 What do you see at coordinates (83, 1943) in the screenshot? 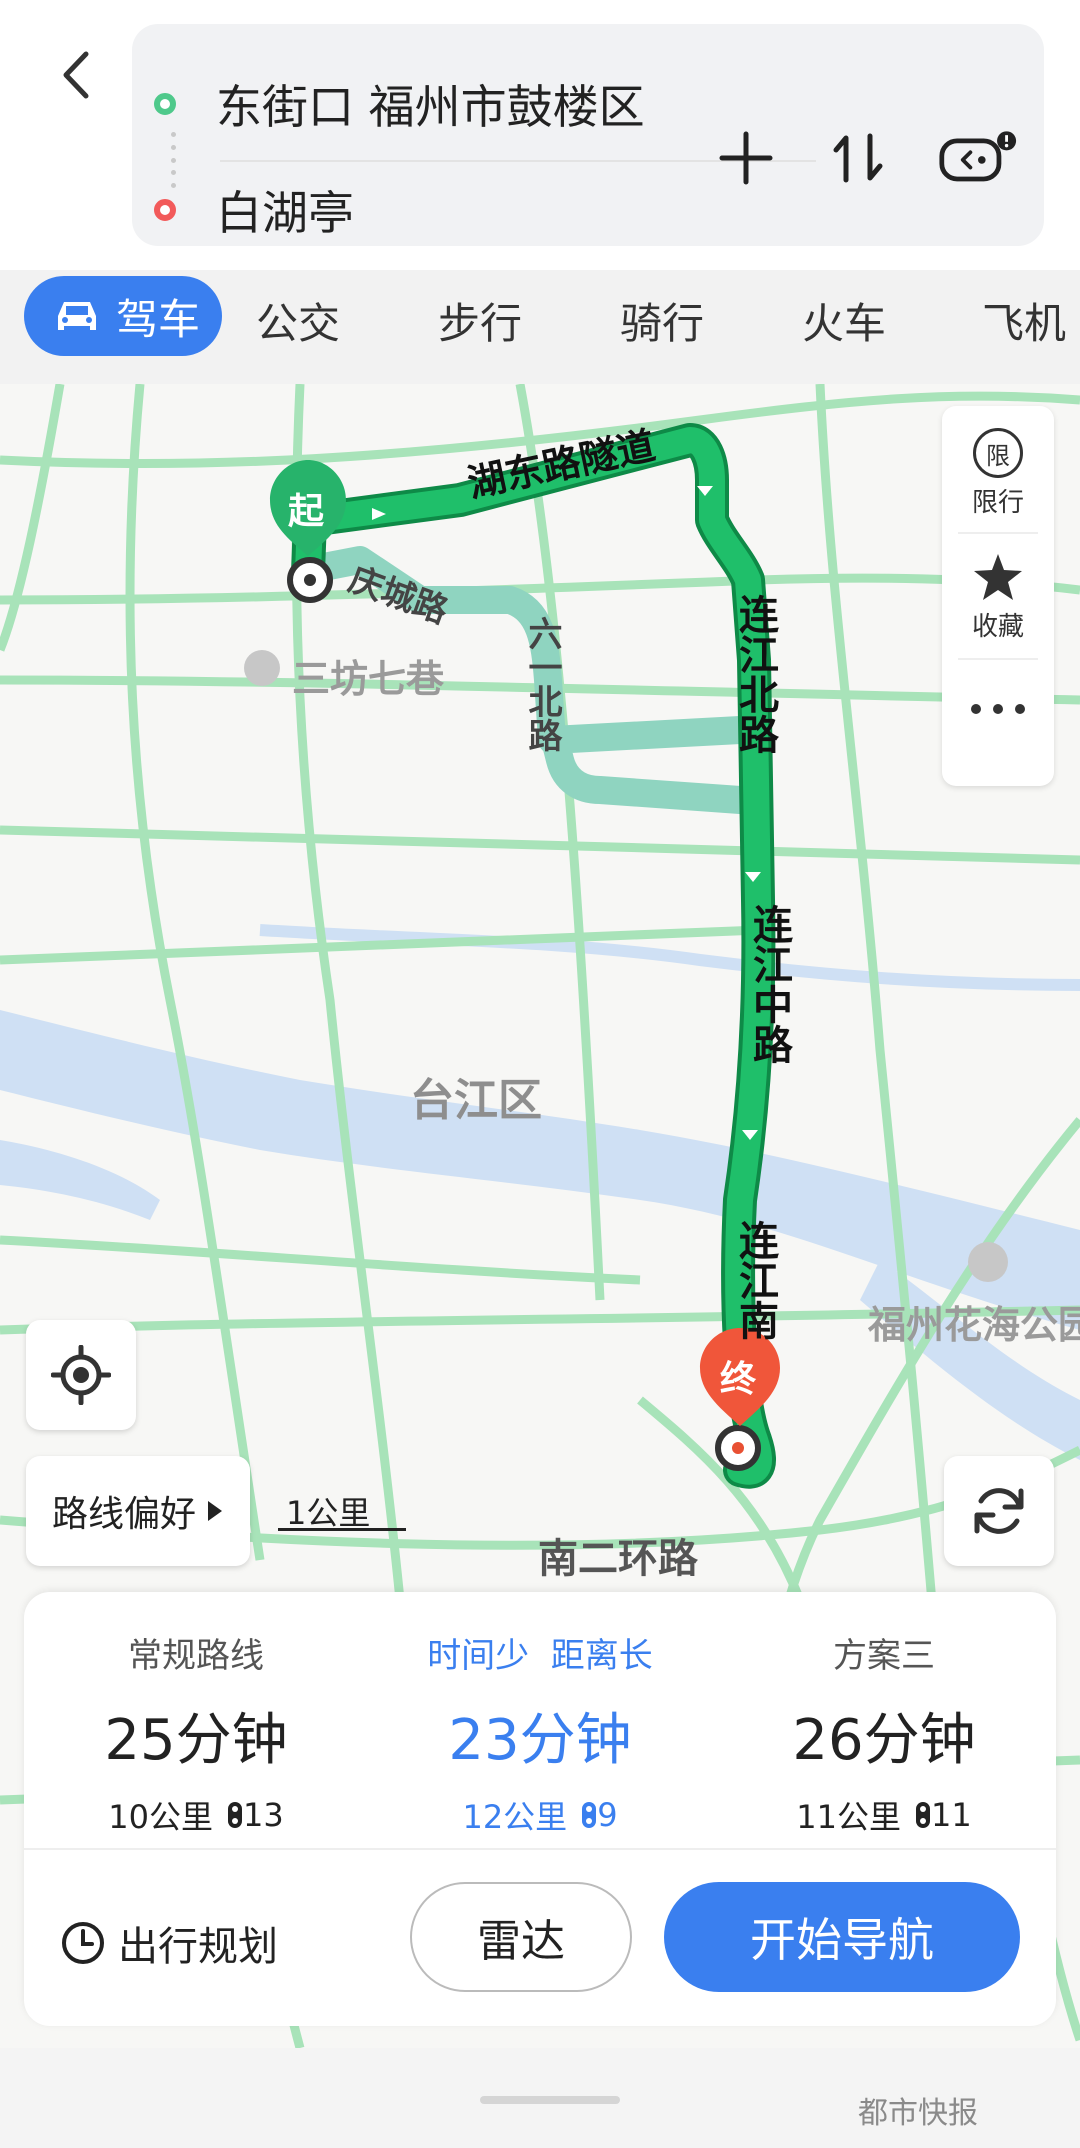
I see `clock-icon` at bounding box center [83, 1943].